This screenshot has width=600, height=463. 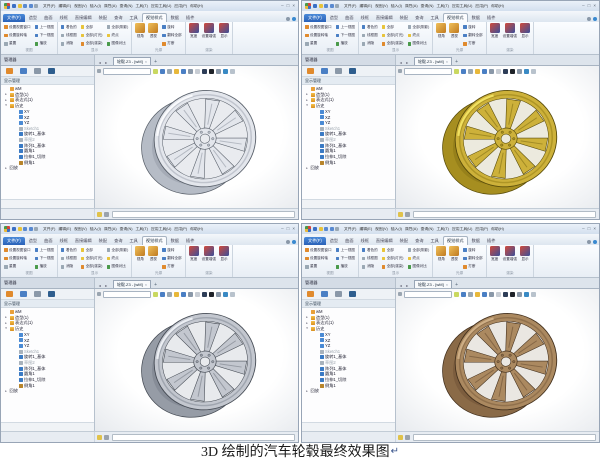 I want to click on render-mode-icon, so click(x=484, y=71).